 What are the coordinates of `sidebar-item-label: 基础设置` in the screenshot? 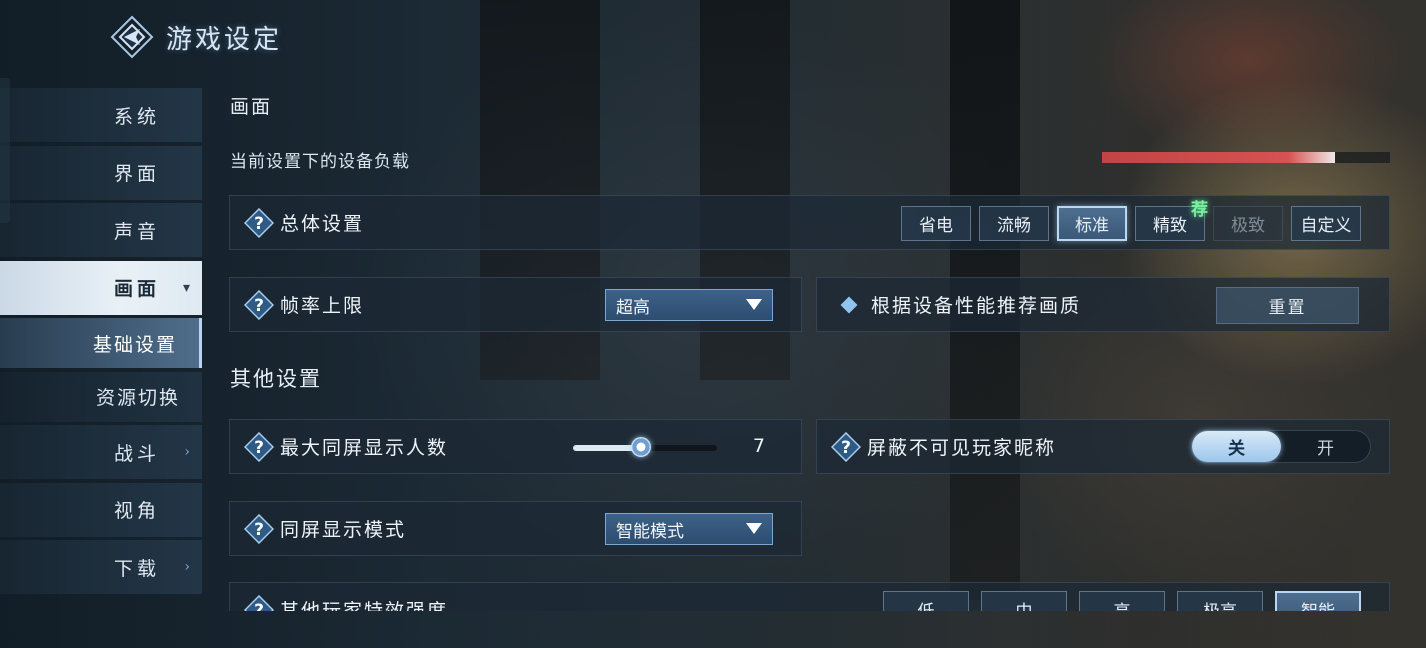 It's located at (134, 344).